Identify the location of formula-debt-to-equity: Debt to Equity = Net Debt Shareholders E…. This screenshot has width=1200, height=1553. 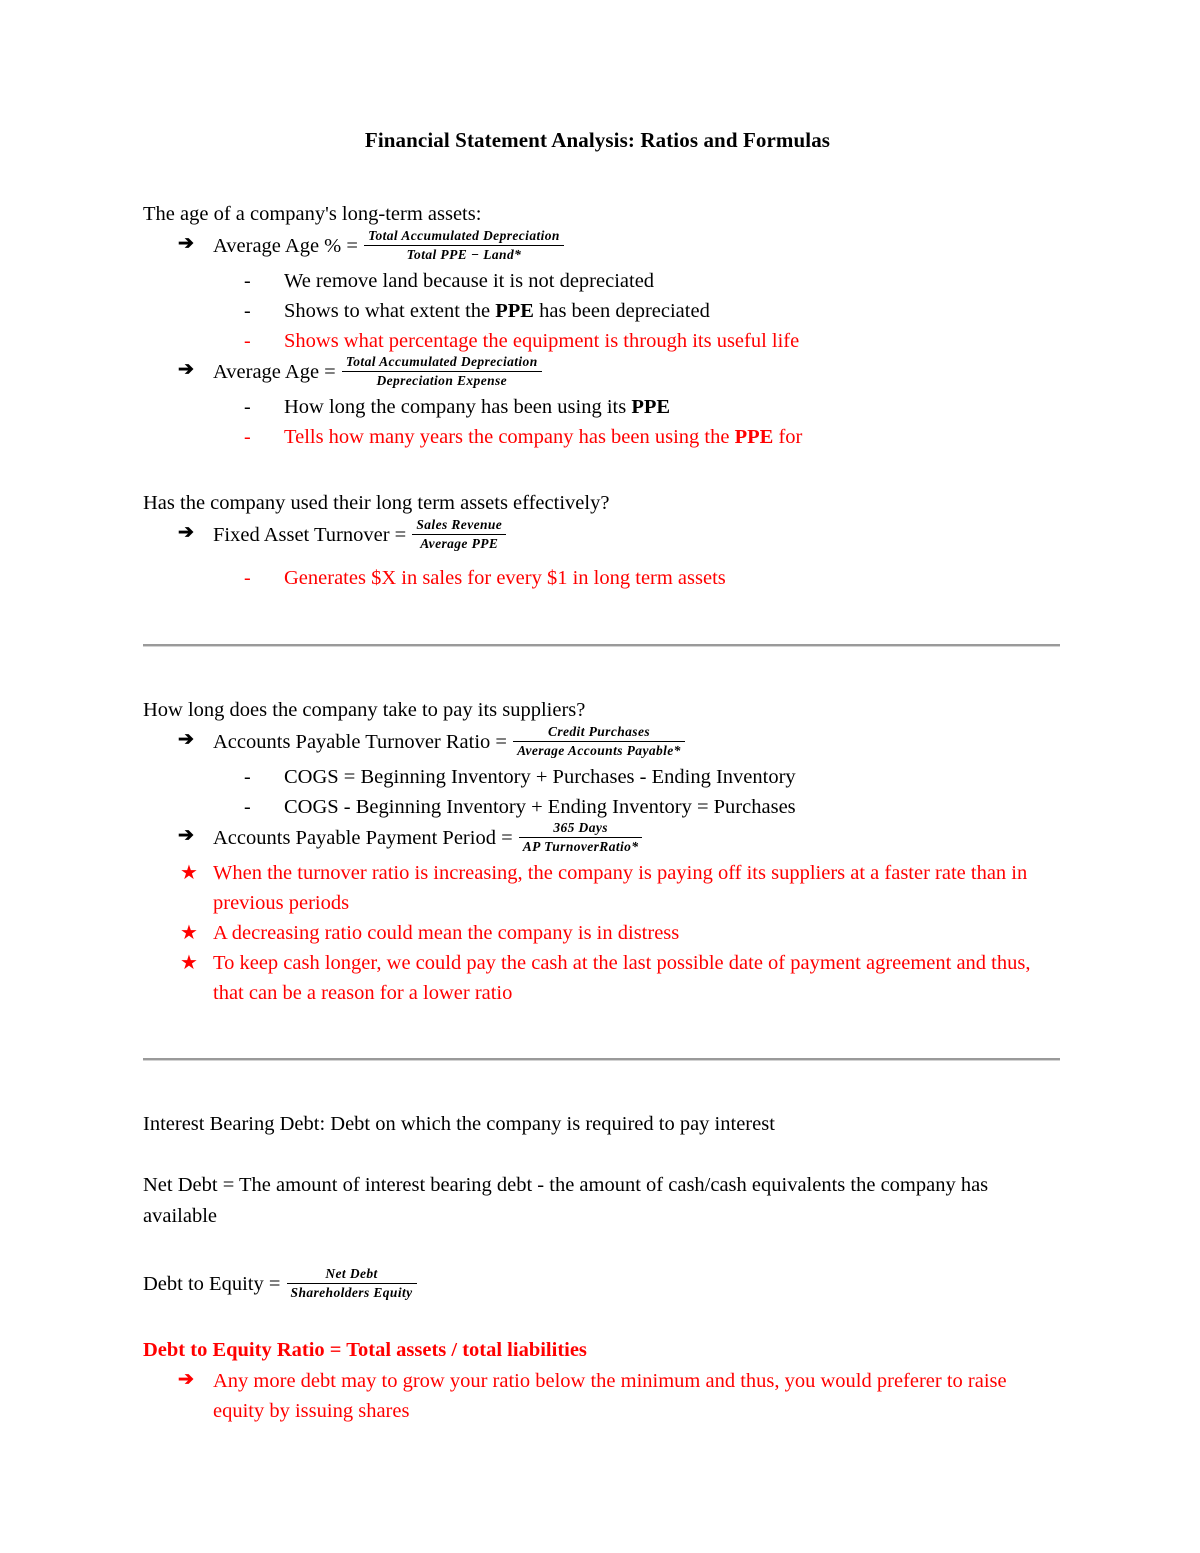
(601, 1284).